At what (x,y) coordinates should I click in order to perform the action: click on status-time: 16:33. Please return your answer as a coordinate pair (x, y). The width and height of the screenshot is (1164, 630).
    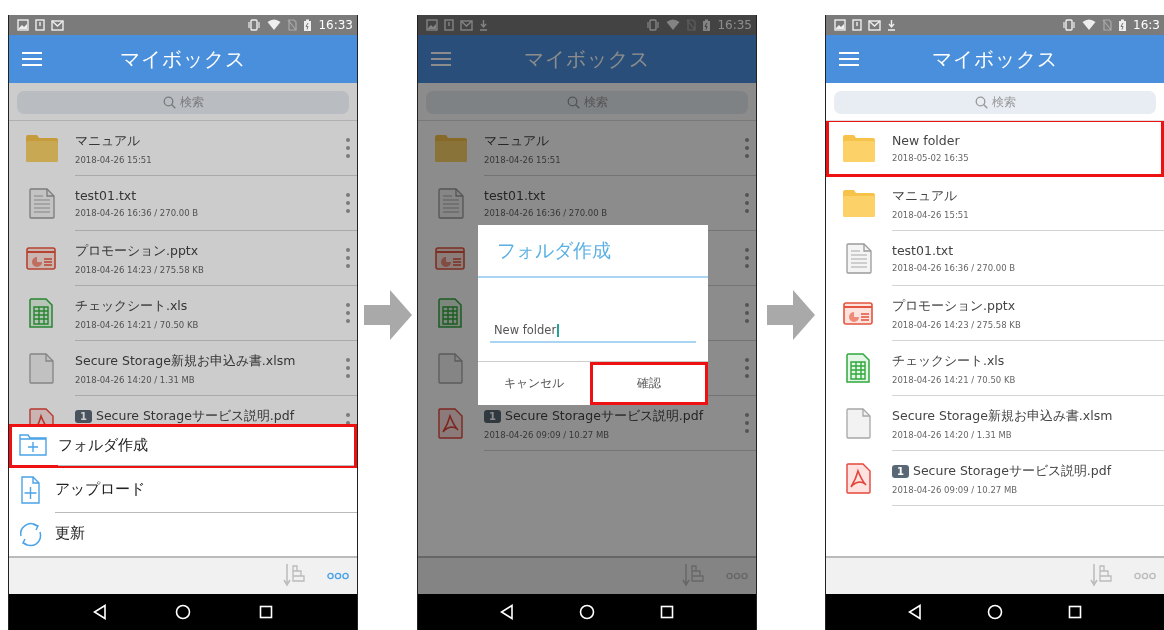
    Looking at the image, I should click on (335, 25).